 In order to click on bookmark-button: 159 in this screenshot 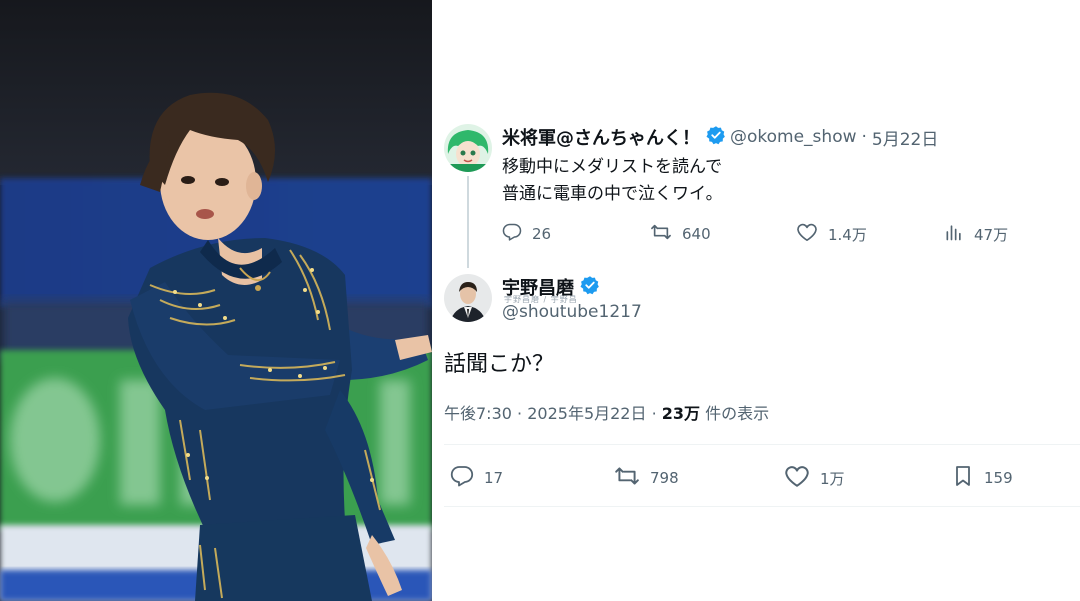, I will do `click(982, 478)`.